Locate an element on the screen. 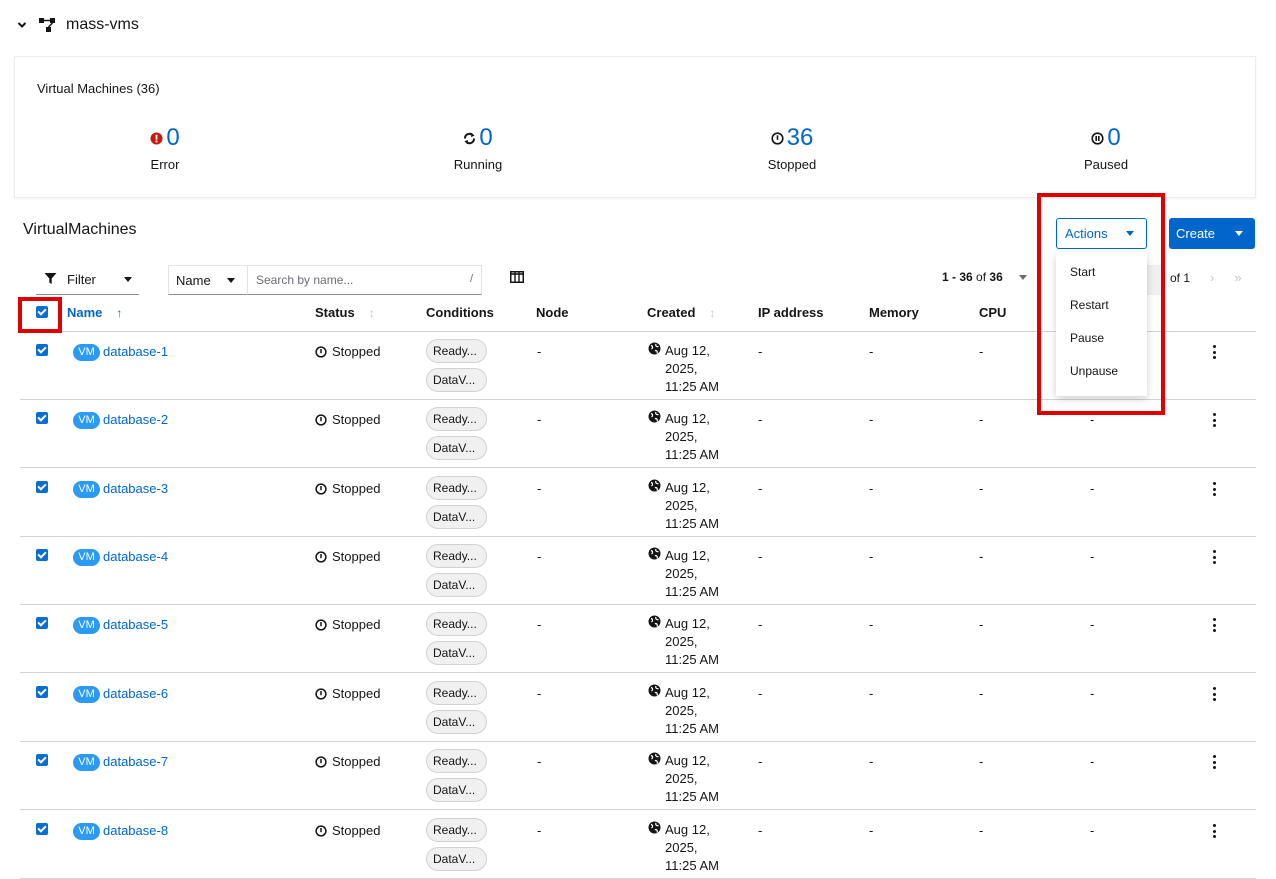 This screenshot has width=1276, height=879. sort-ascending-icon: ↑ is located at coordinates (119, 313).